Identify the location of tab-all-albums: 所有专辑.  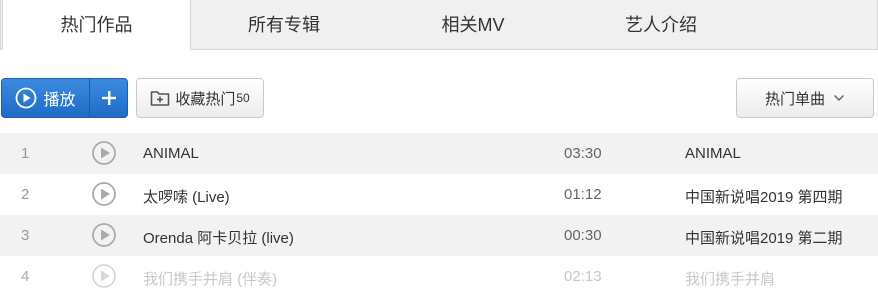
(284, 24).